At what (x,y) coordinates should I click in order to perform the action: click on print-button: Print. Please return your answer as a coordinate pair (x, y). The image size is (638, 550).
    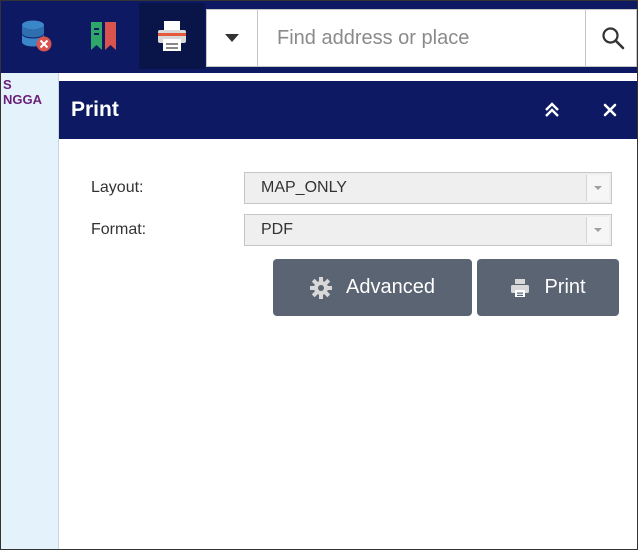
    Looking at the image, I should click on (548, 287).